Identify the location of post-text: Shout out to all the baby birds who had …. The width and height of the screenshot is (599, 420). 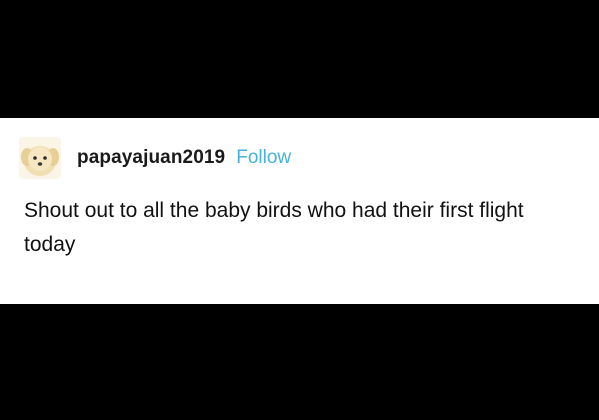
(274, 227).